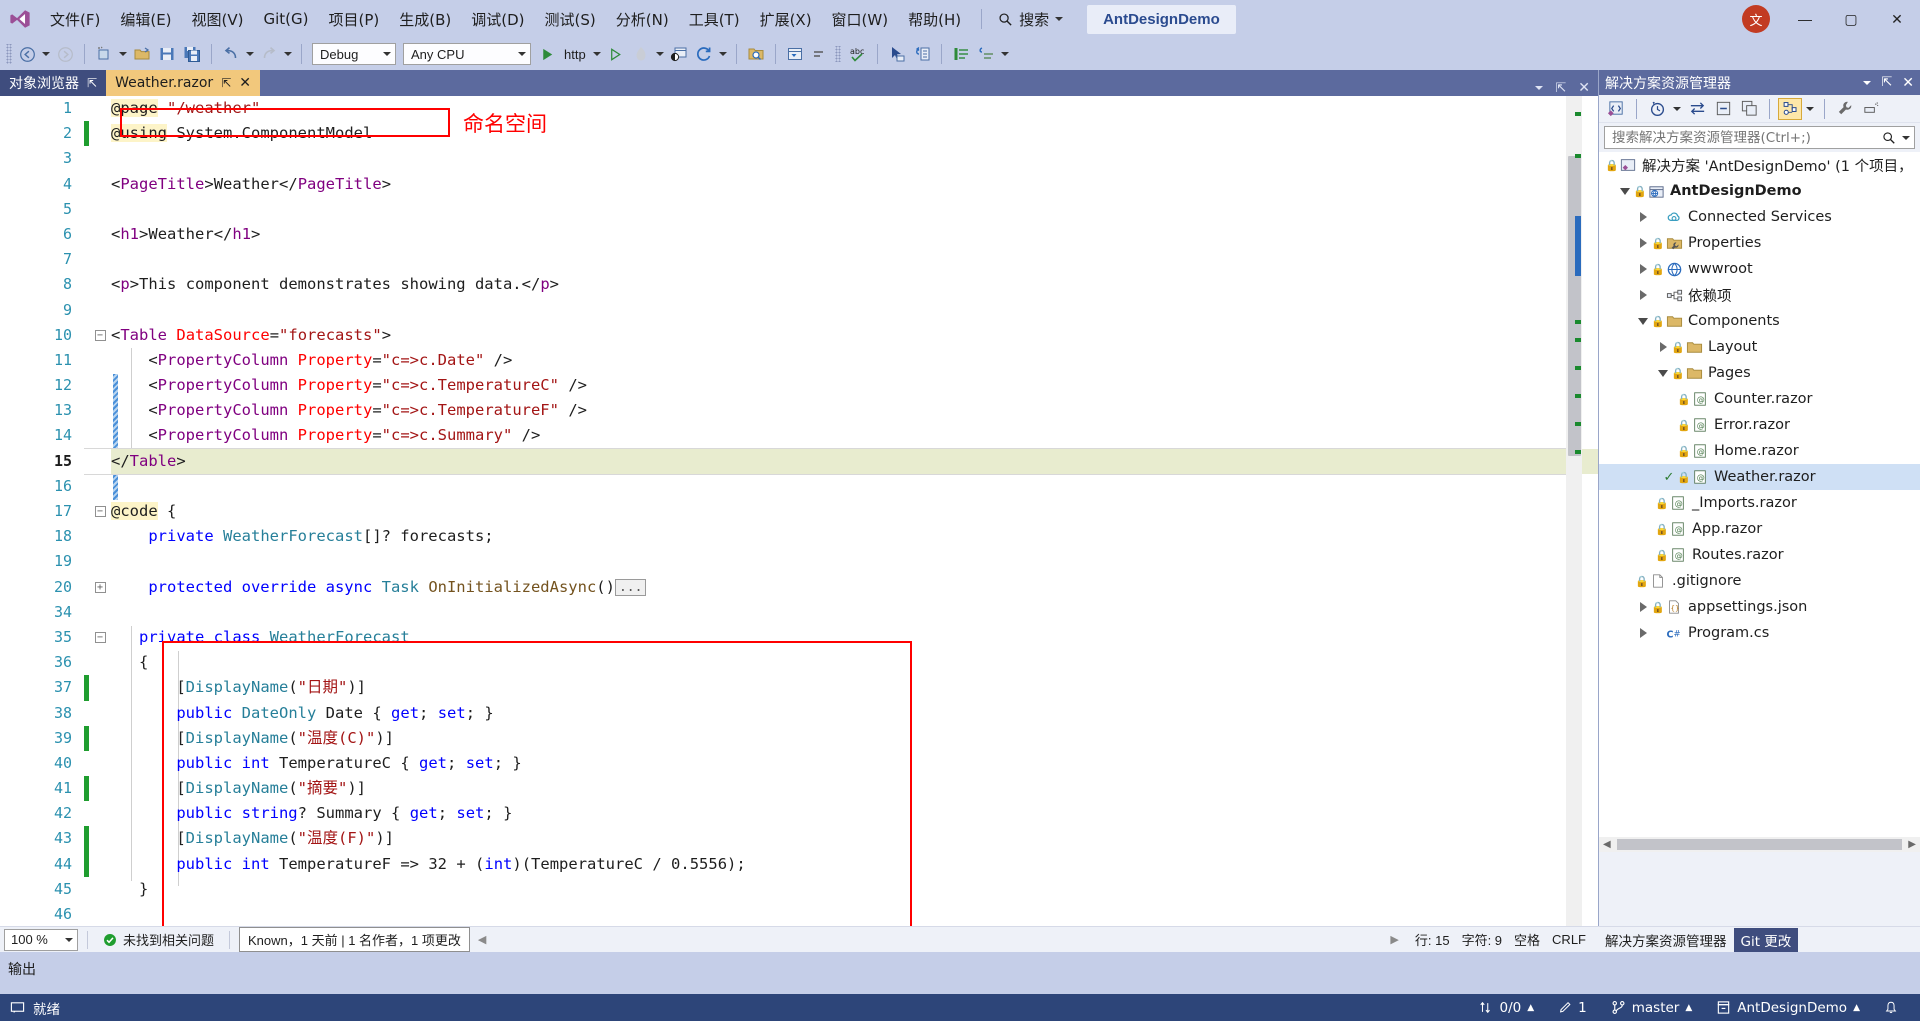 The width and height of the screenshot is (1920, 1021). What do you see at coordinates (288, 54) in the screenshot?
I see `redo-dropdown` at bounding box center [288, 54].